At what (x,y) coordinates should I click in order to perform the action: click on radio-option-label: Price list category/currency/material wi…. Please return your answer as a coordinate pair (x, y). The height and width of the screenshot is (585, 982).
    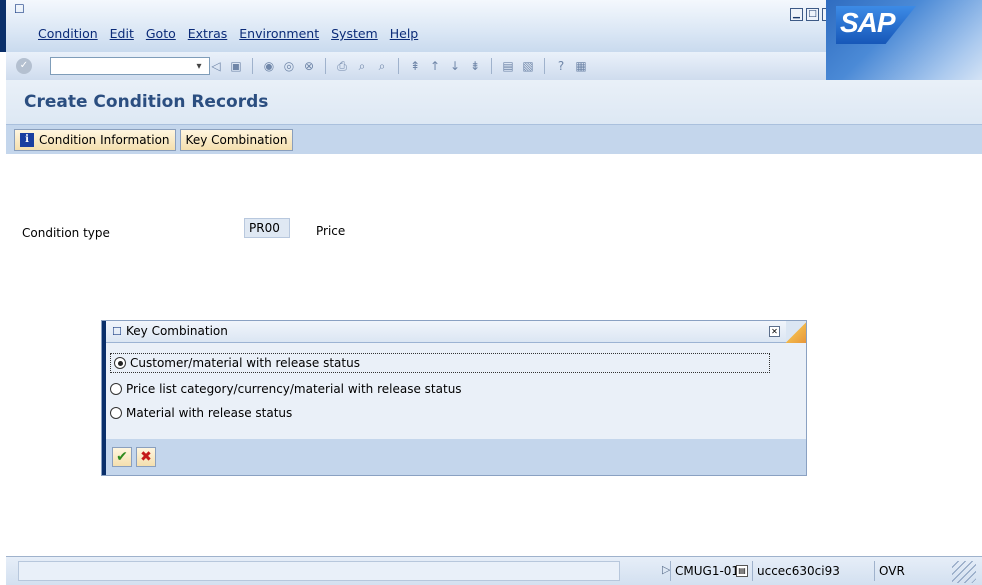
    Looking at the image, I should click on (294, 389).